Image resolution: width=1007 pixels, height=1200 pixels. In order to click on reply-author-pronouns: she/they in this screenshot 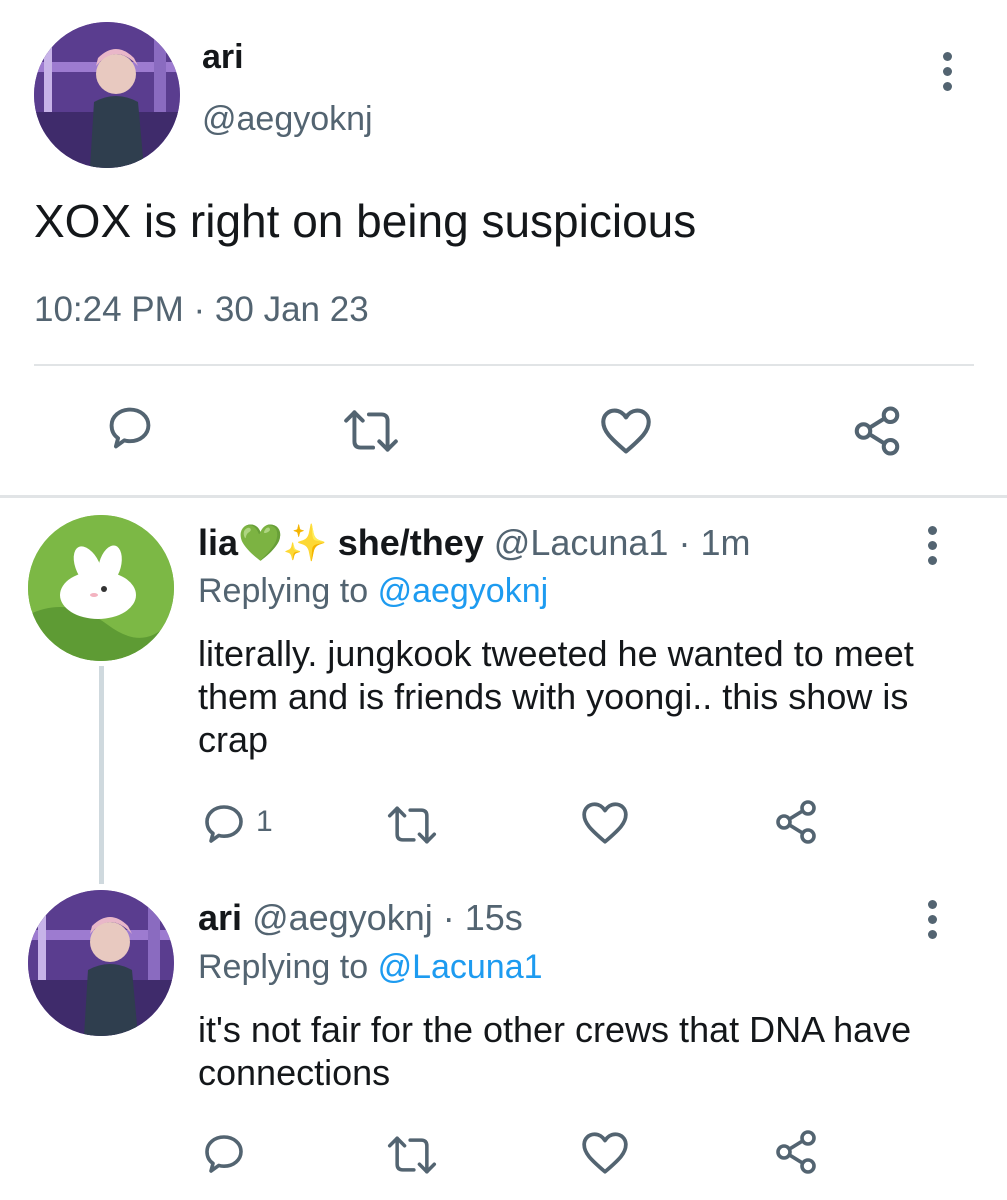, I will do `click(411, 542)`.